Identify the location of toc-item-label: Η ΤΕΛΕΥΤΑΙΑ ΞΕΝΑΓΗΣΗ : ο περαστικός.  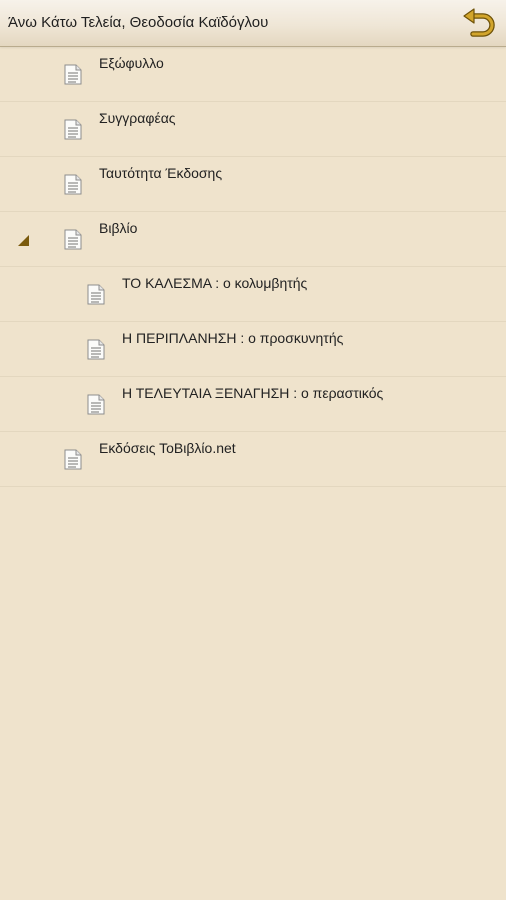
(253, 393).